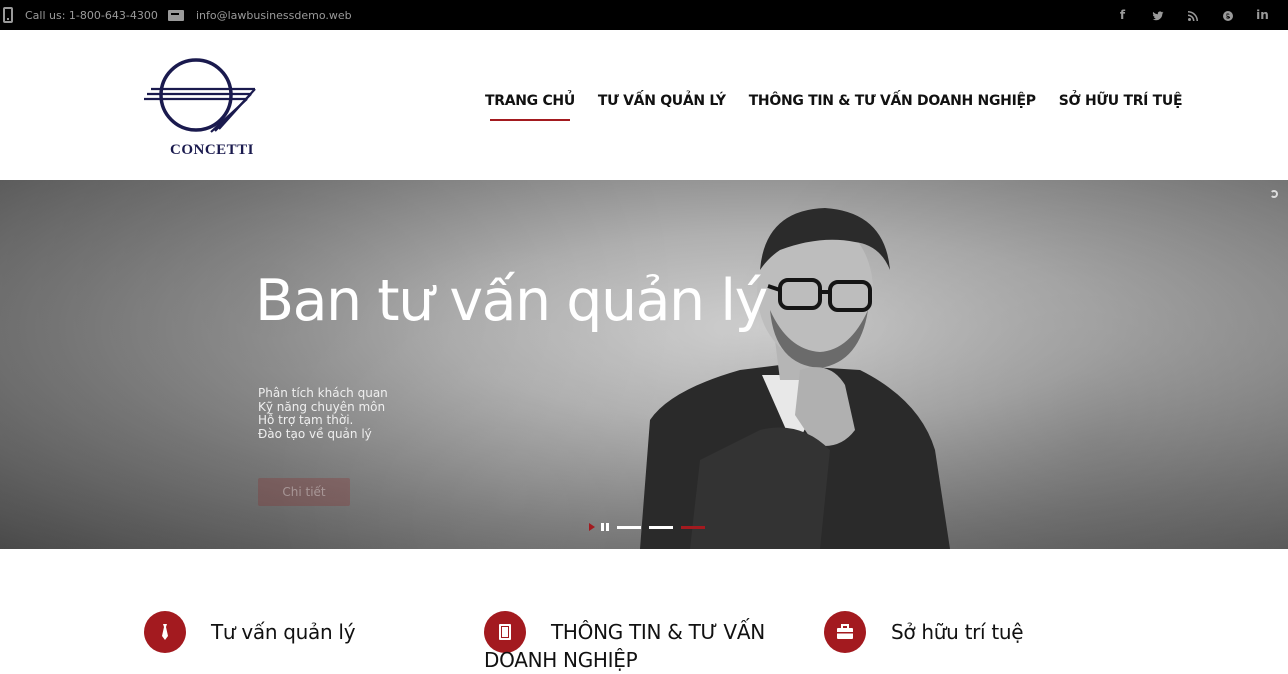 This screenshot has width=1288, height=674. Describe the element at coordinates (274, 15) in the screenshot. I see `email-text: info@lawbusinessdemo.web` at that location.